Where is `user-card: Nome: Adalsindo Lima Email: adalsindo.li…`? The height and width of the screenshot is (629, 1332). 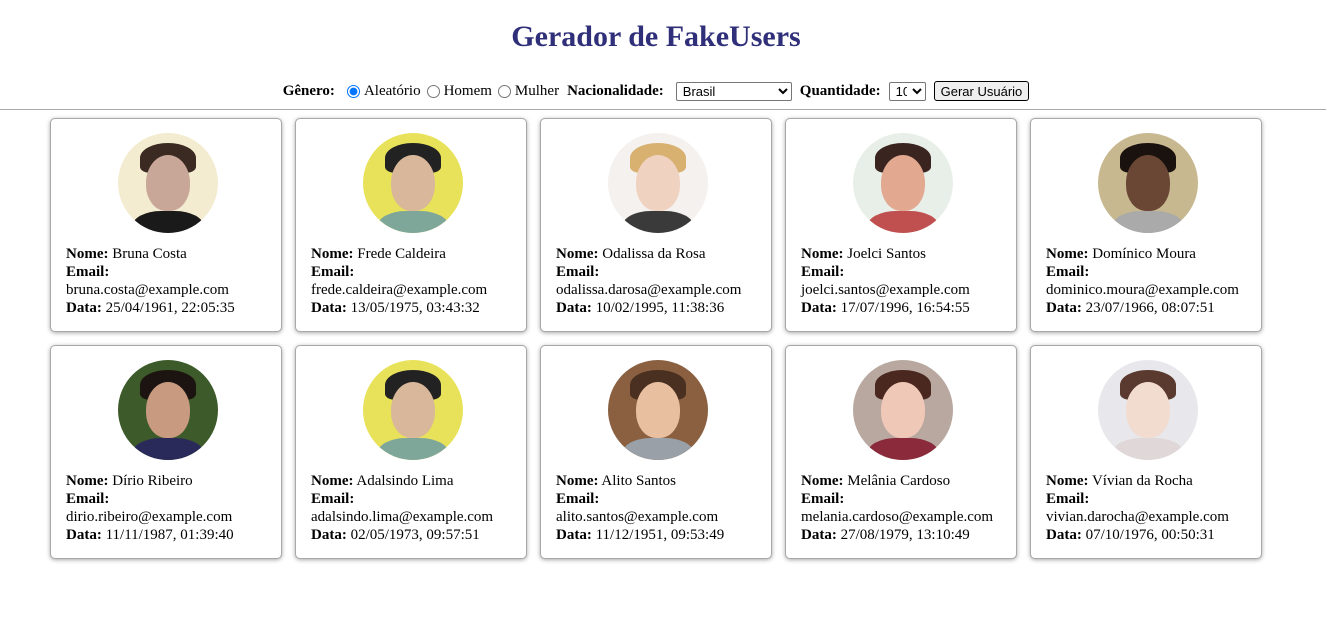 user-card: Nome: Adalsindo Lima Email: adalsindo.li… is located at coordinates (411, 452).